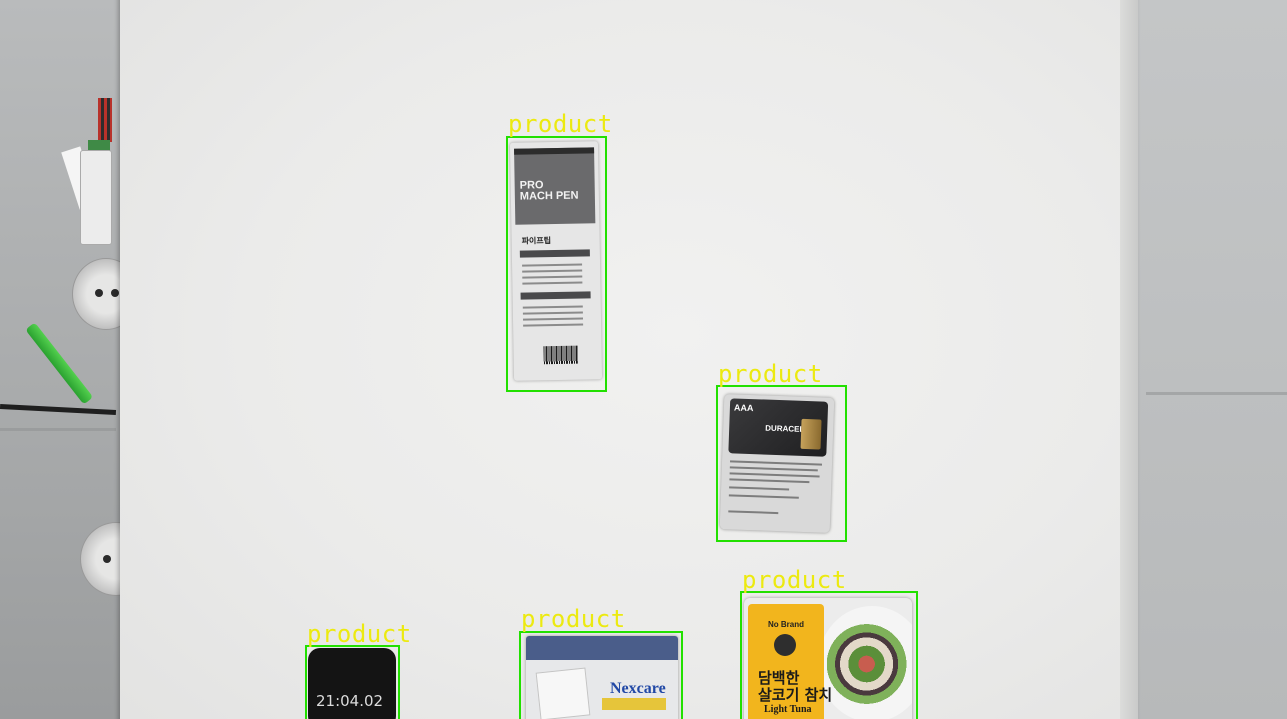 Image resolution: width=1287 pixels, height=719 pixels. Describe the element at coordinates (1129, 359) in the screenshot. I see `table-edge` at that location.